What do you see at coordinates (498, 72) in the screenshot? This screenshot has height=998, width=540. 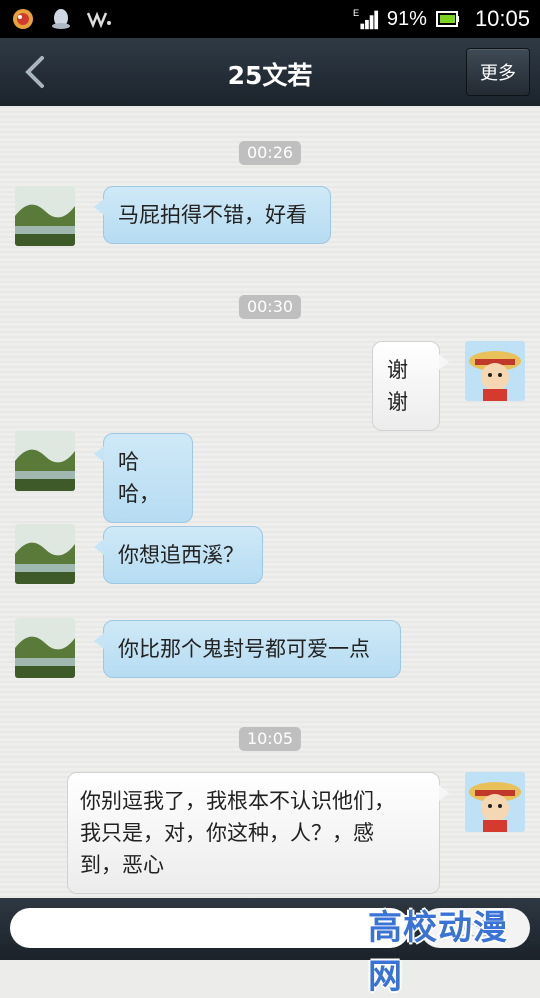 I see `more-button: 更多` at bounding box center [498, 72].